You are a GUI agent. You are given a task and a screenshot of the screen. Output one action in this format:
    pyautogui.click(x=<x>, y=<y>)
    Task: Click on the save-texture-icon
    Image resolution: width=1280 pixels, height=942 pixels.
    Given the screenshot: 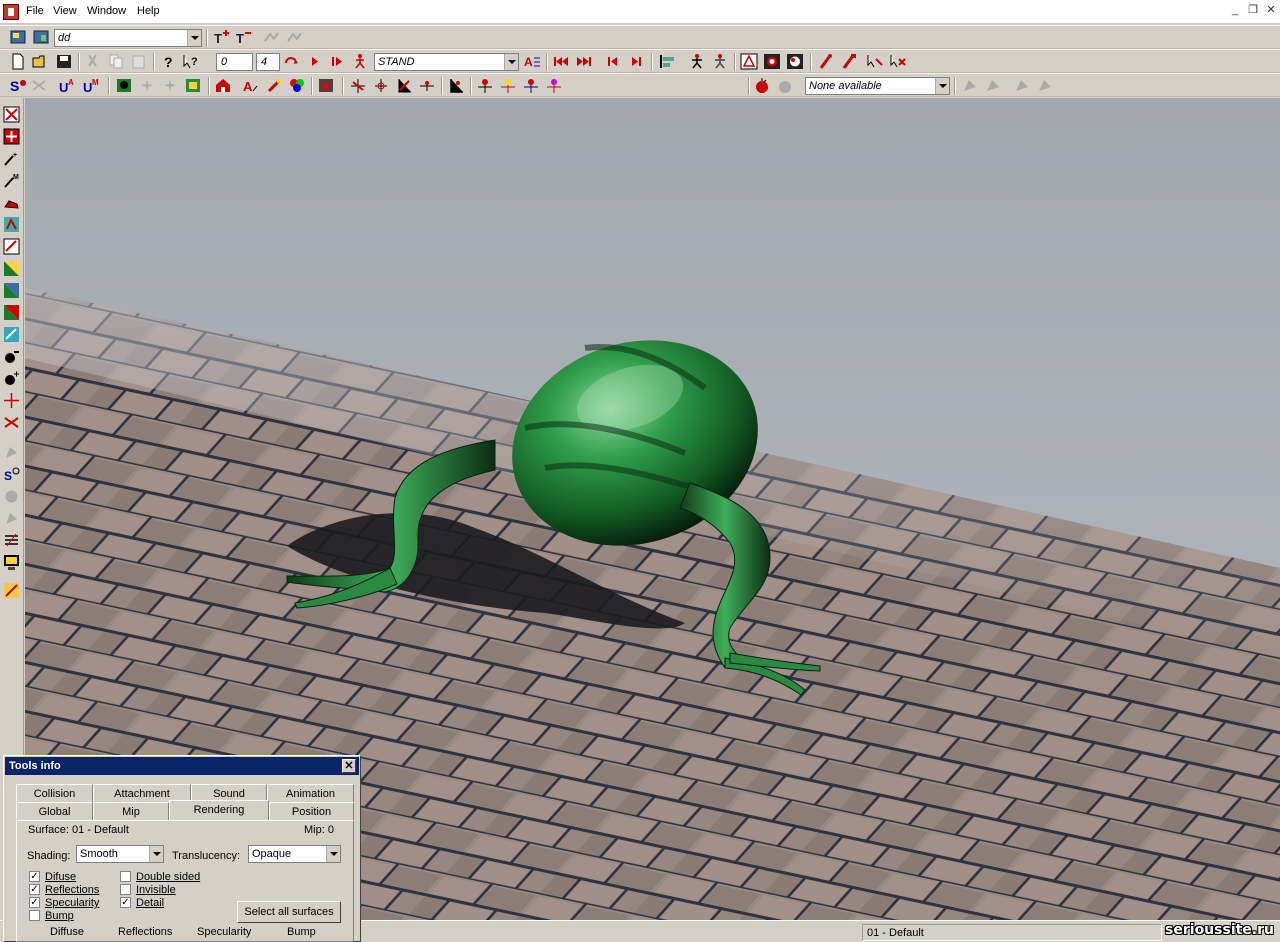 What is the action you would take?
    pyautogui.click(x=41, y=37)
    